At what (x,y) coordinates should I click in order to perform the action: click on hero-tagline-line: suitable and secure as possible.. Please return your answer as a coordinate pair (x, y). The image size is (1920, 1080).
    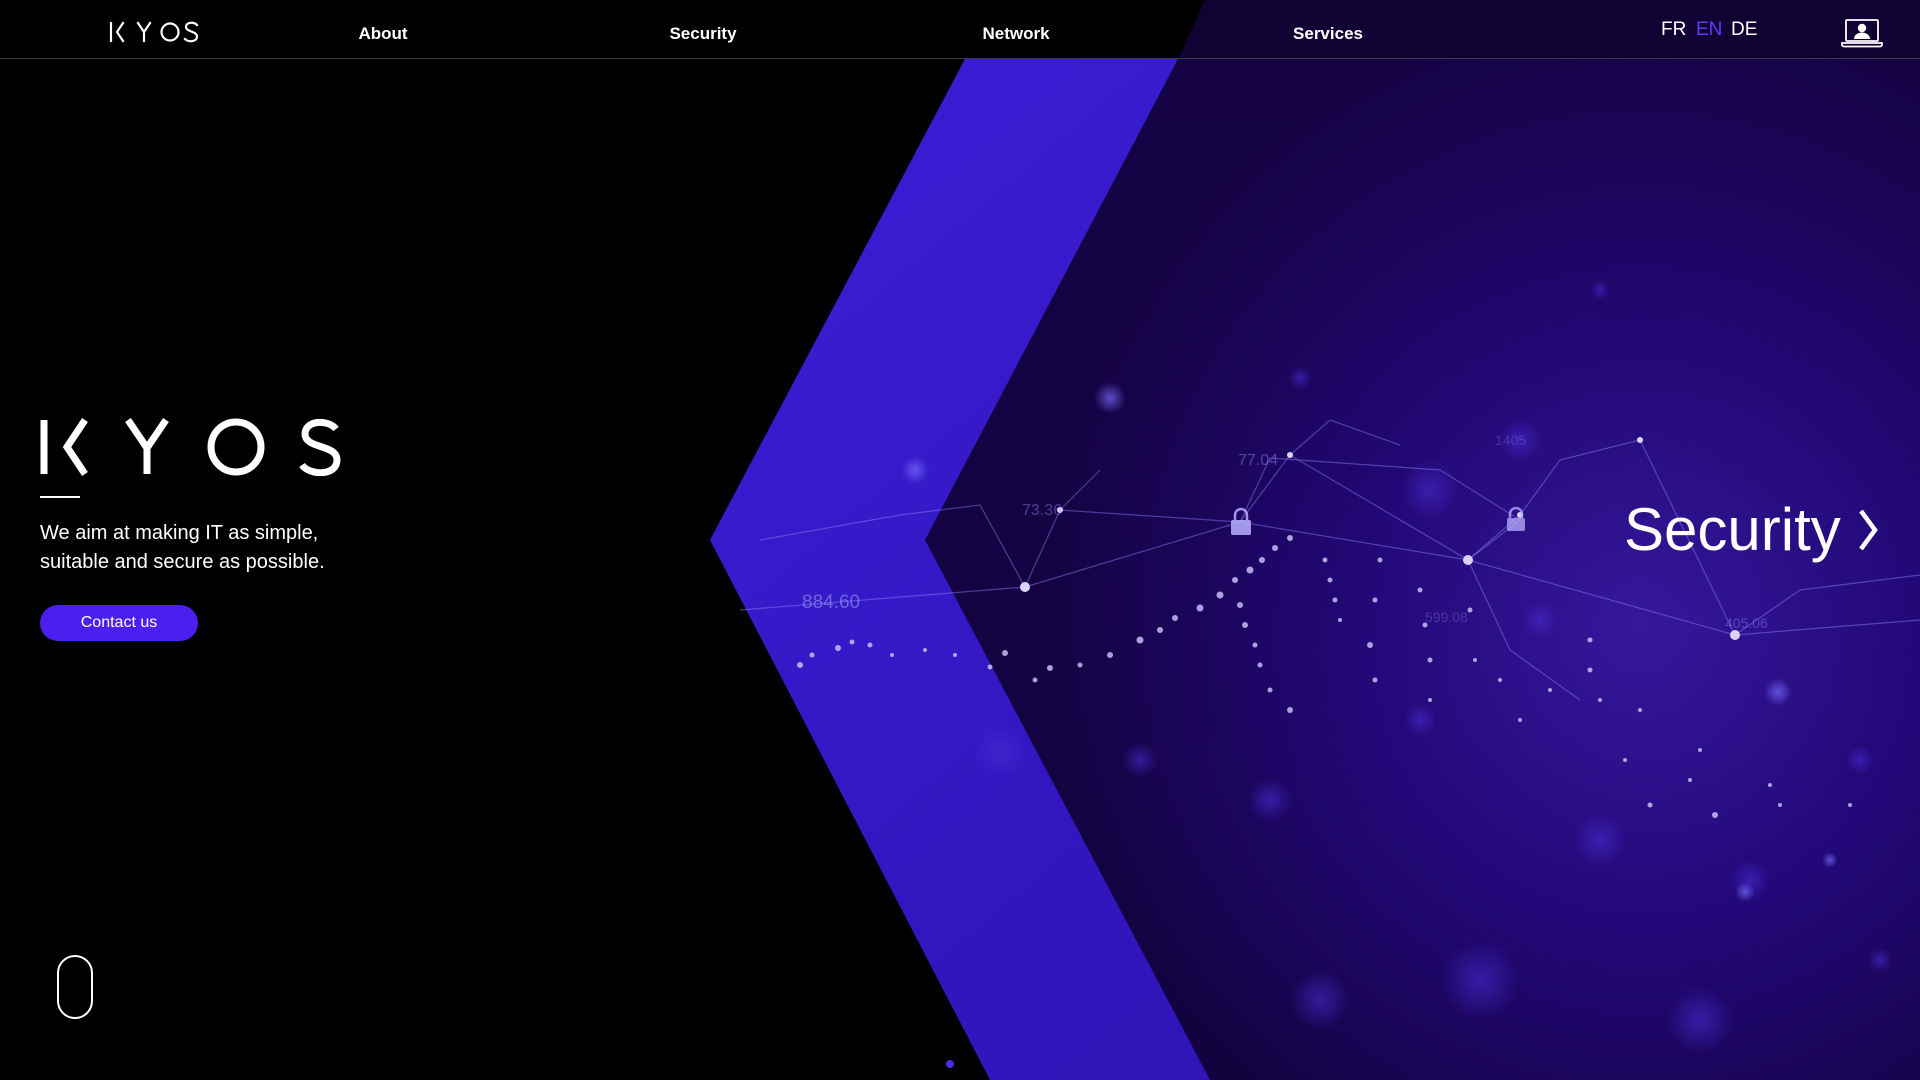
    Looking at the image, I should click on (182, 562).